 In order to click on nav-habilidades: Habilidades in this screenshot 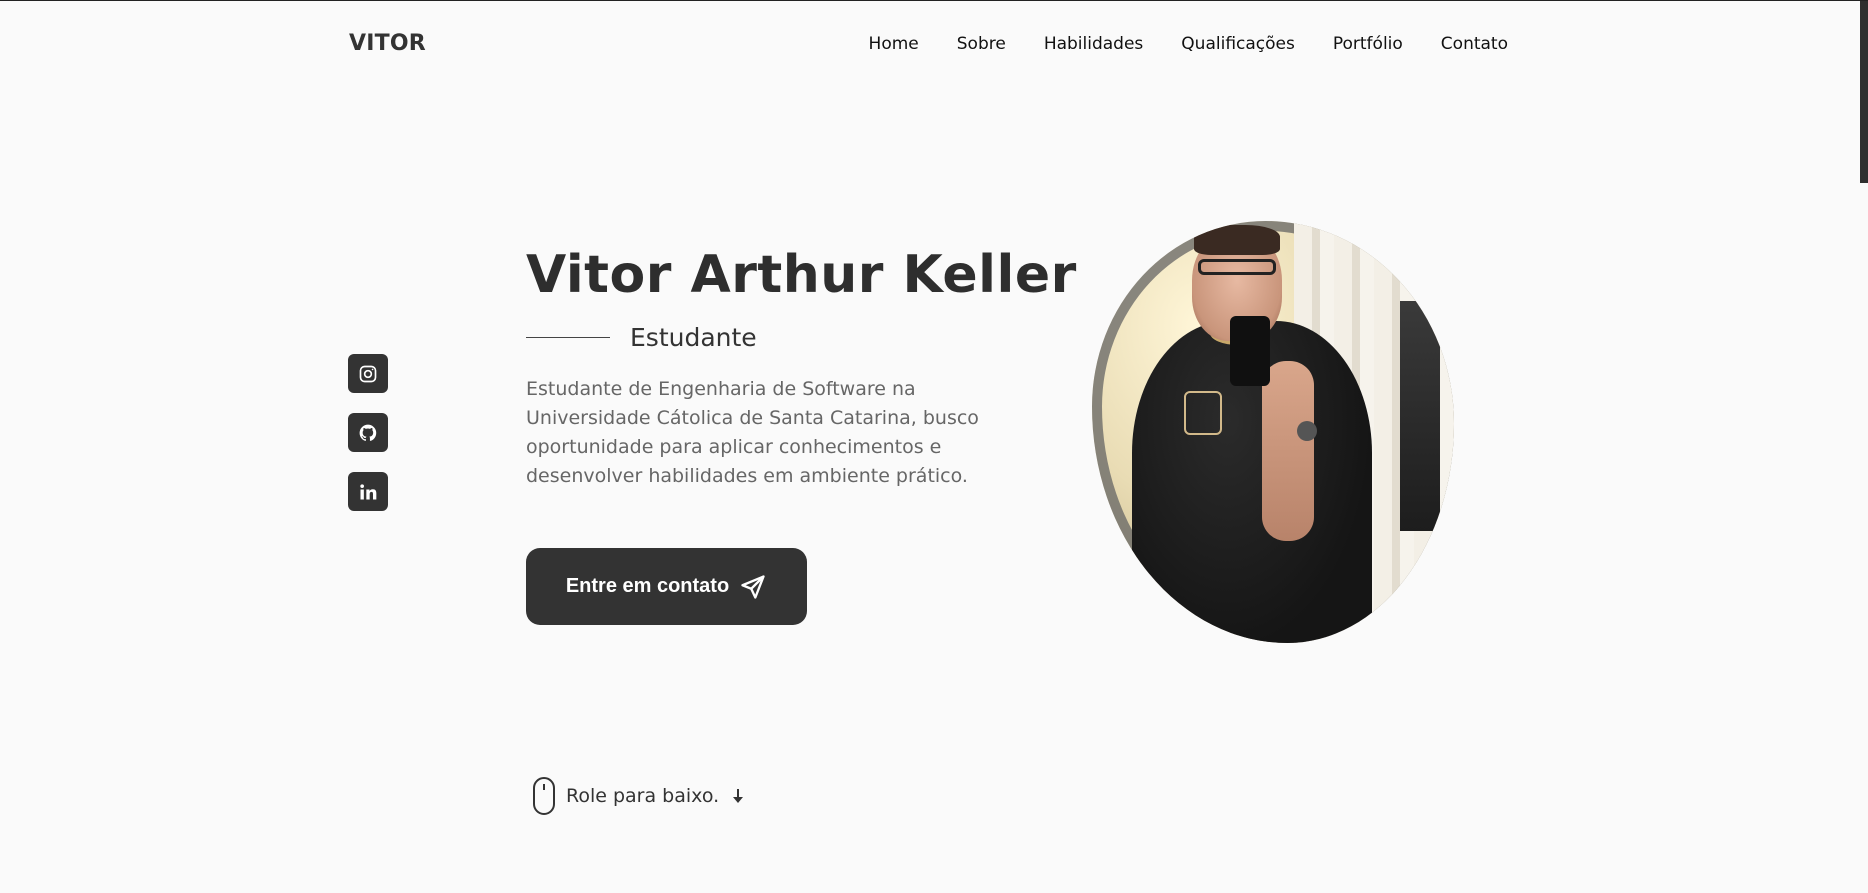, I will do `click(1093, 44)`.